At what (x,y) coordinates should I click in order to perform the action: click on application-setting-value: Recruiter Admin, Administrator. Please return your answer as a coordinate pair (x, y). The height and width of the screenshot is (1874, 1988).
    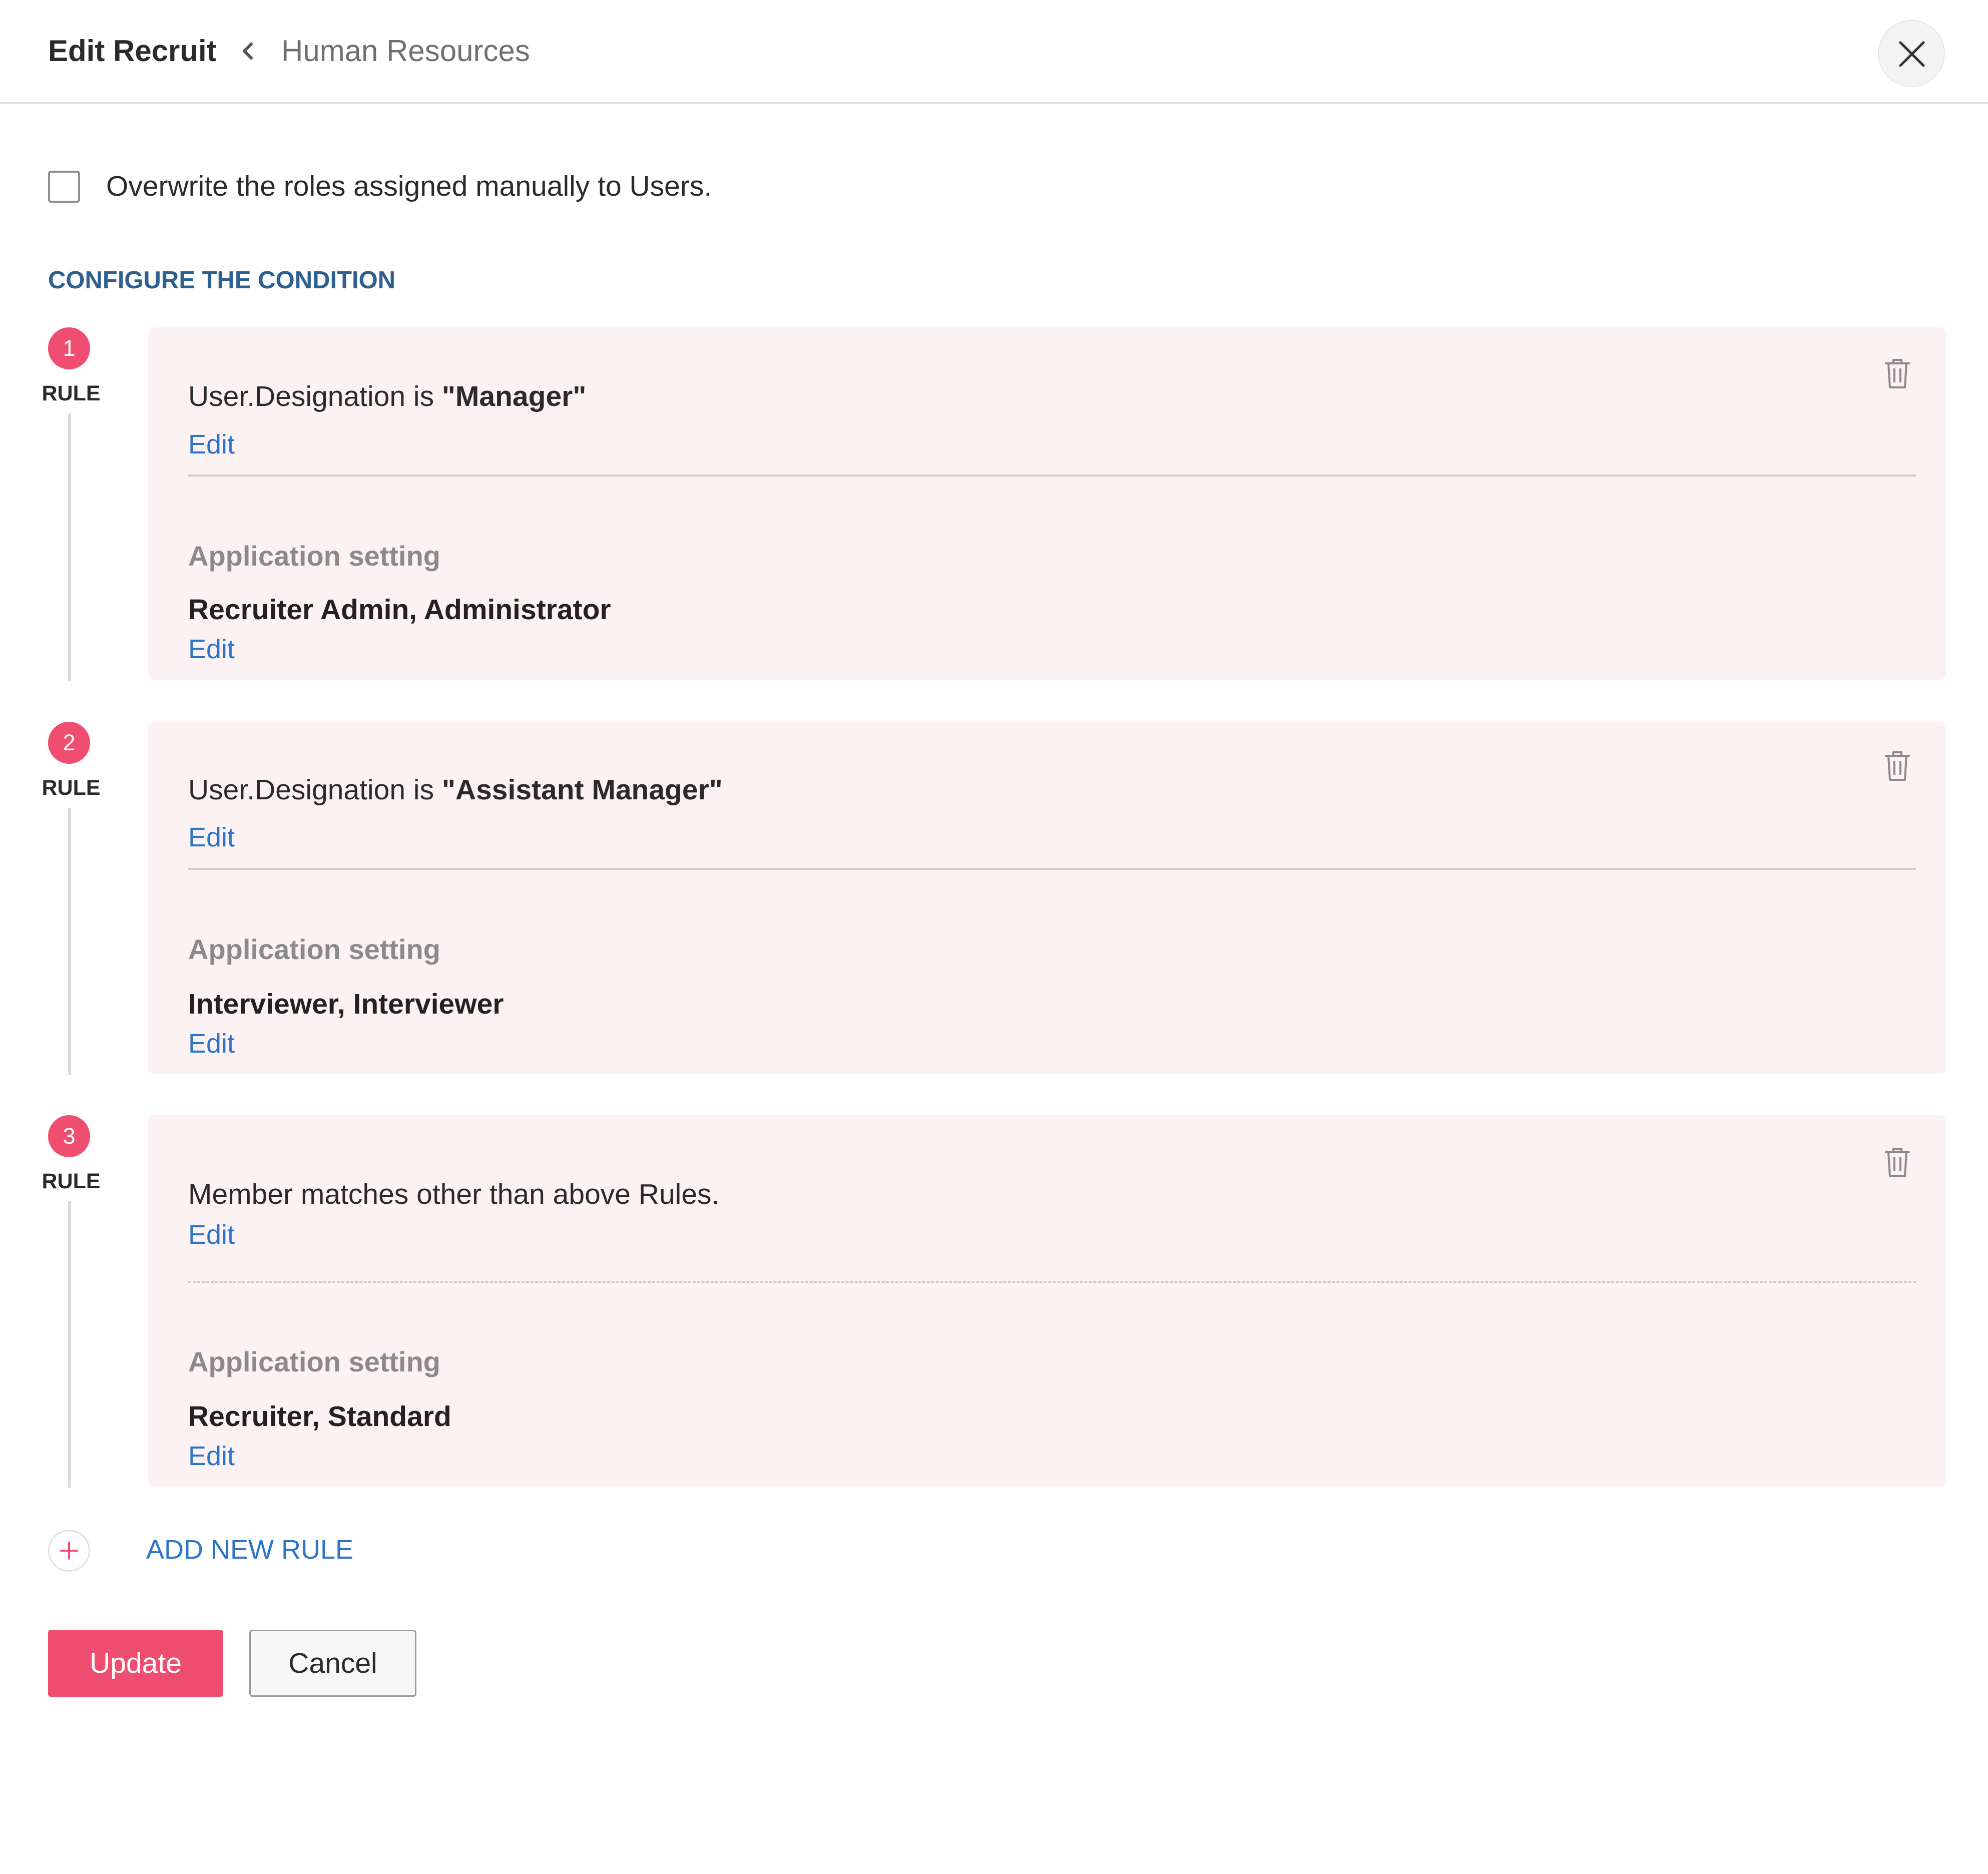
    Looking at the image, I should click on (400, 610).